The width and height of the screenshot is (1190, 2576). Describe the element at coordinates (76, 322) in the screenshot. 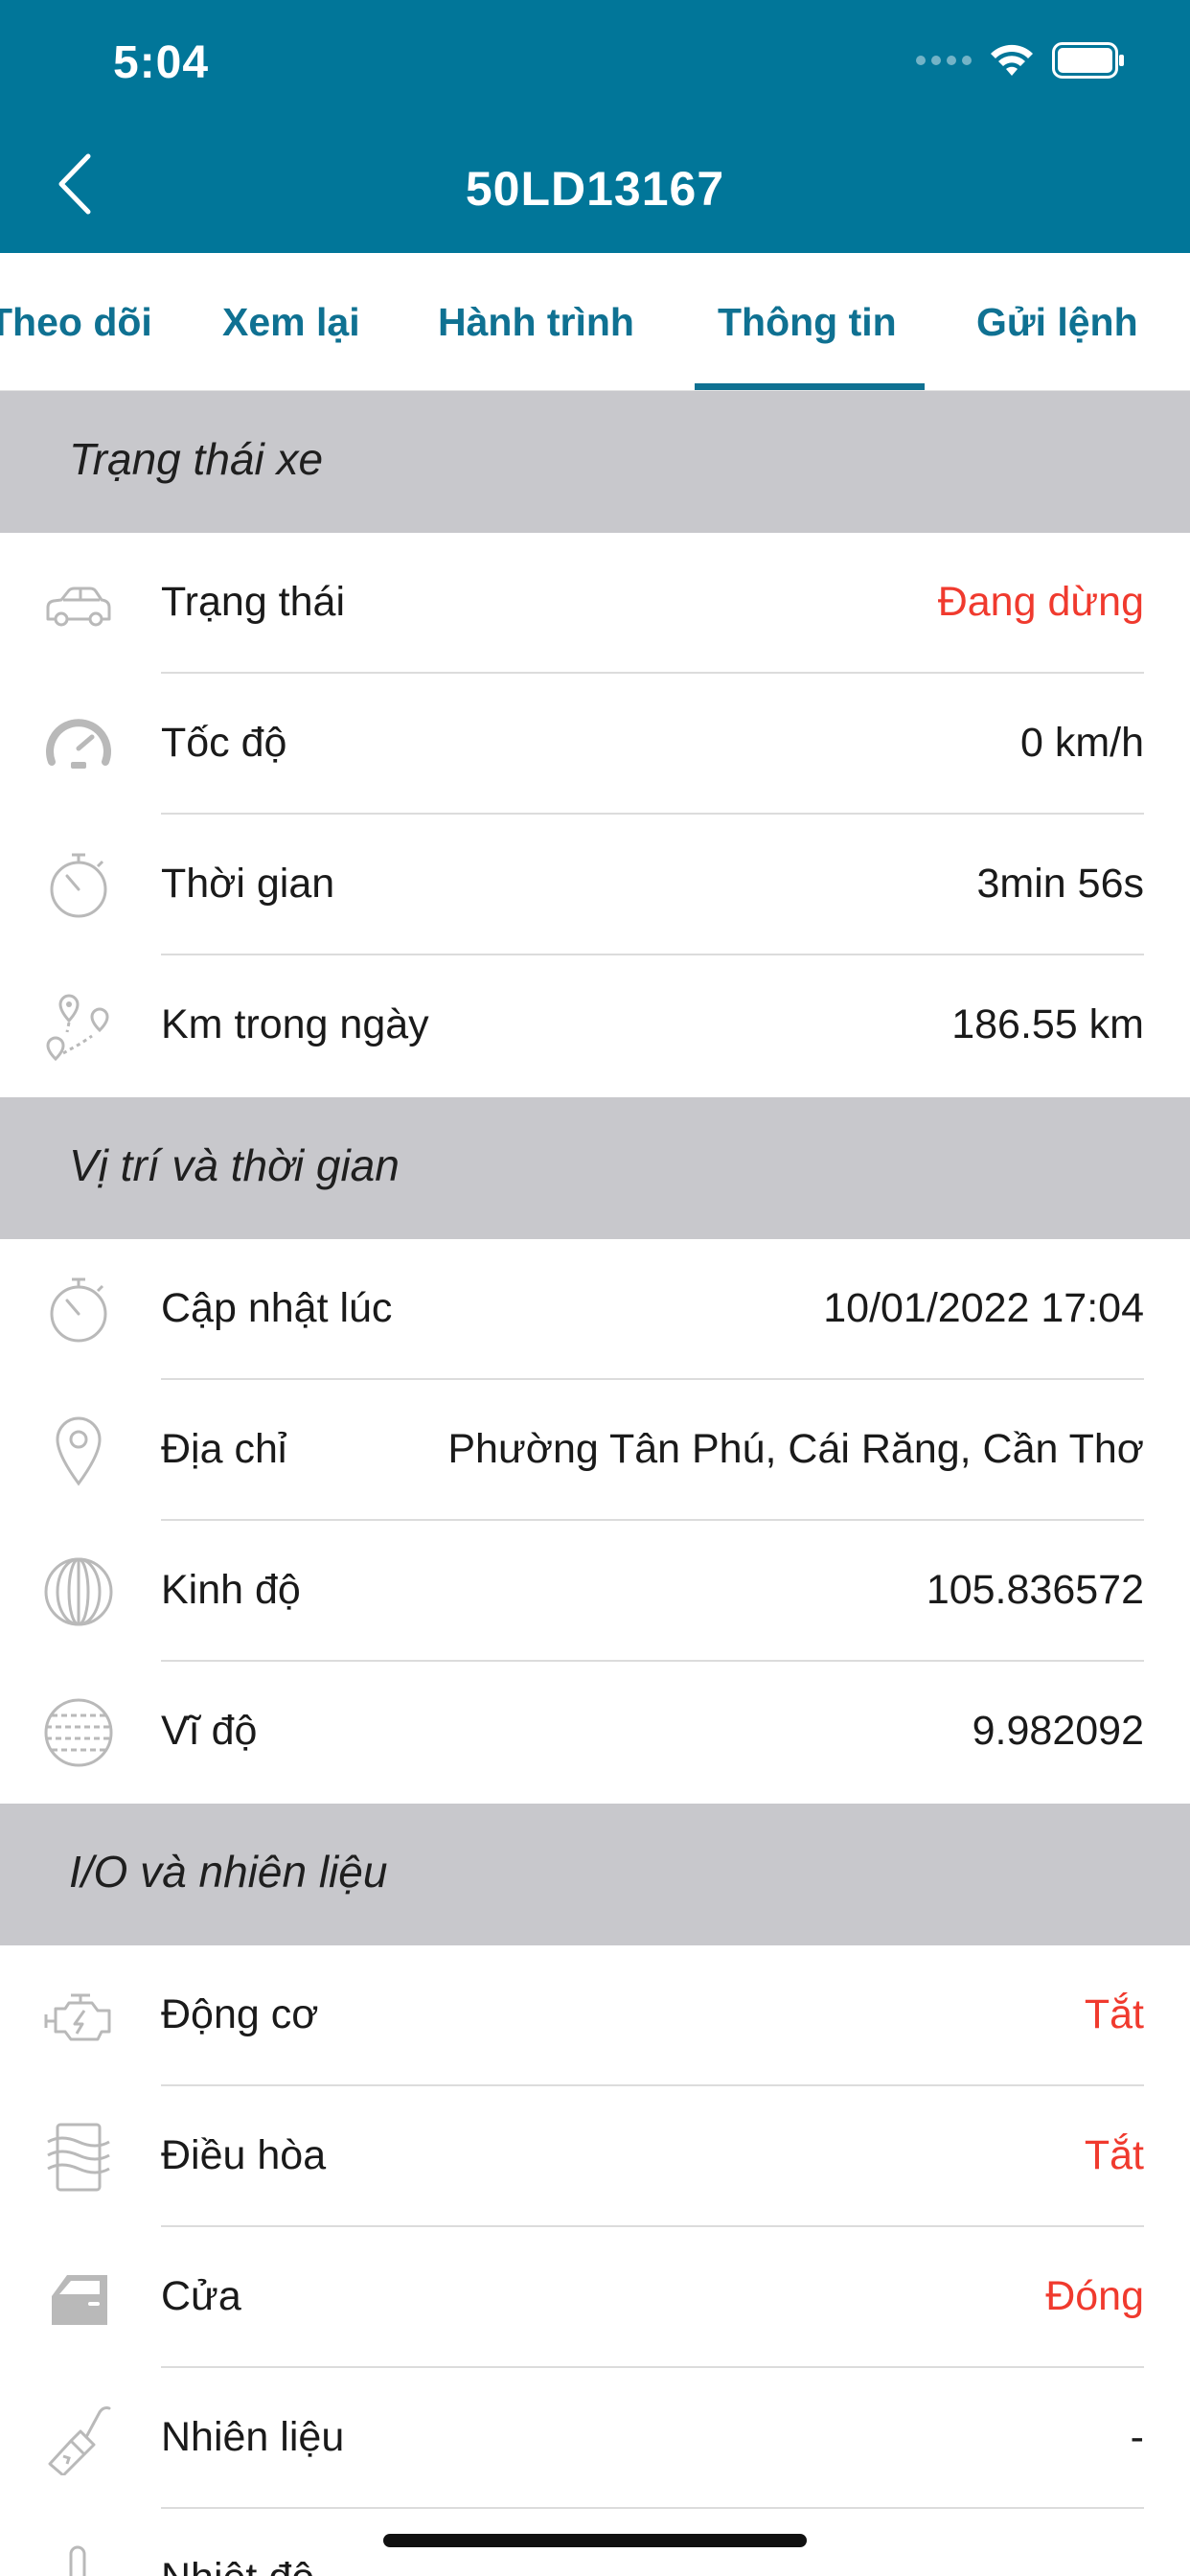

I see `tab-theo-doi: Theo dõi` at that location.